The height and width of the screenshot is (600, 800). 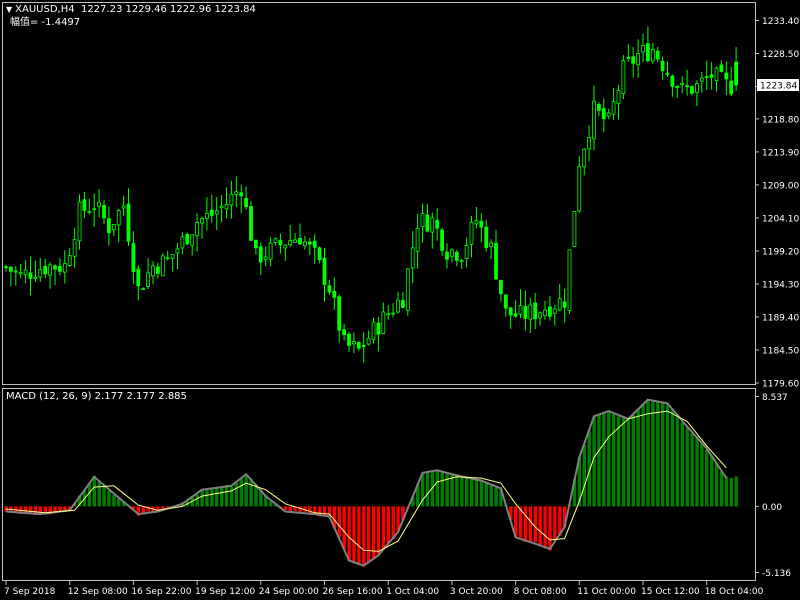 I want to click on time-tick-label: 18 Oct 04:00, so click(x=734, y=592).